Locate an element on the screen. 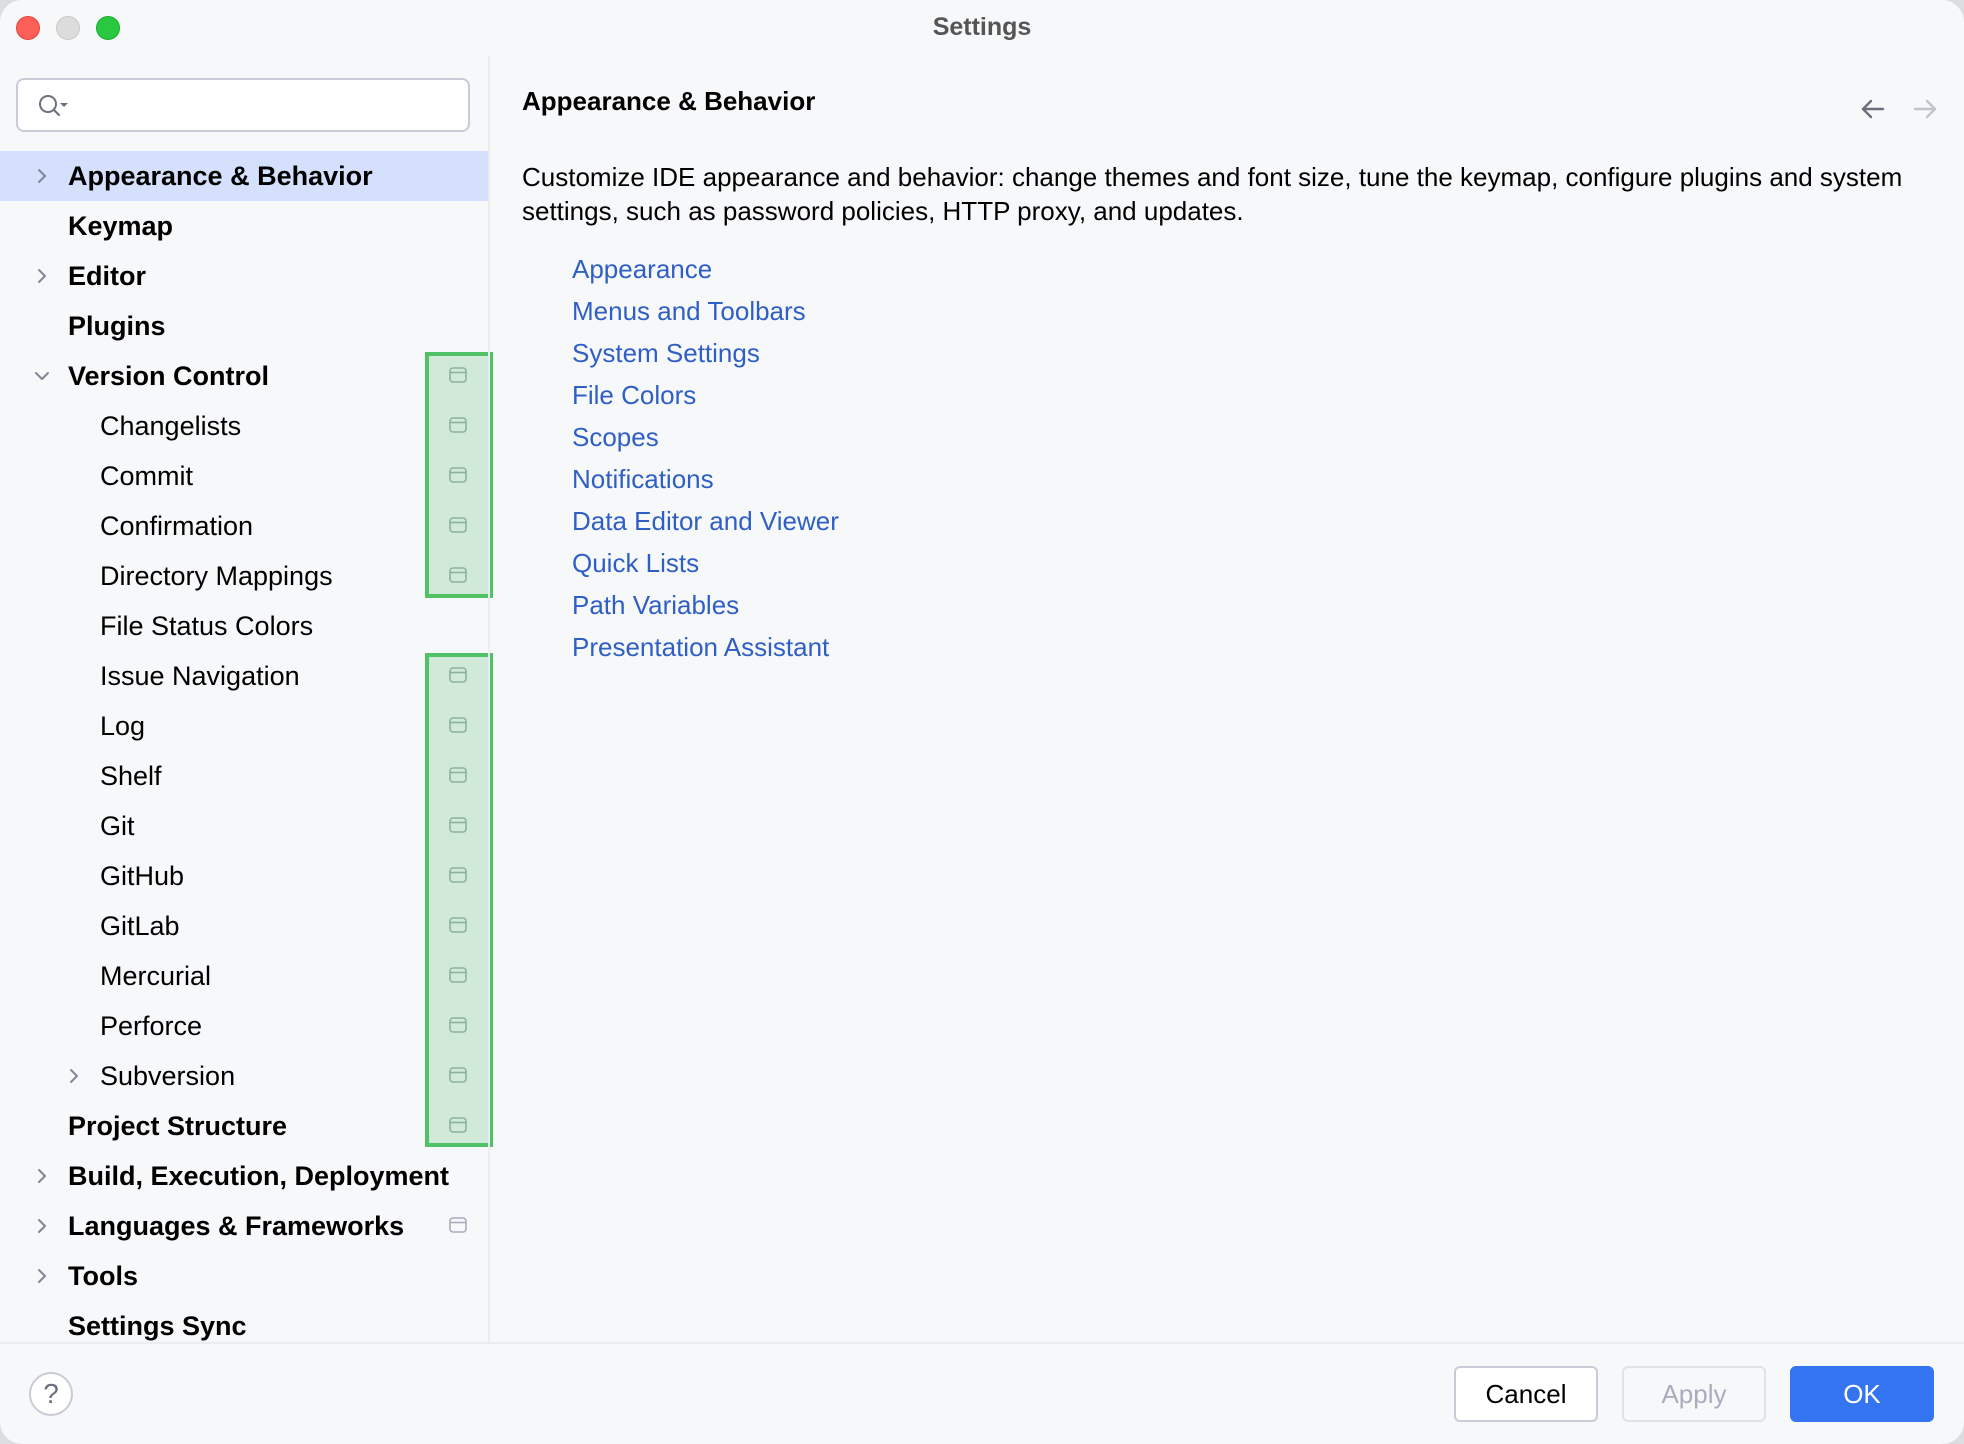 This screenshot has height=1444, width=1964. tree-item: Keymap is located at coordinates (244, 226).